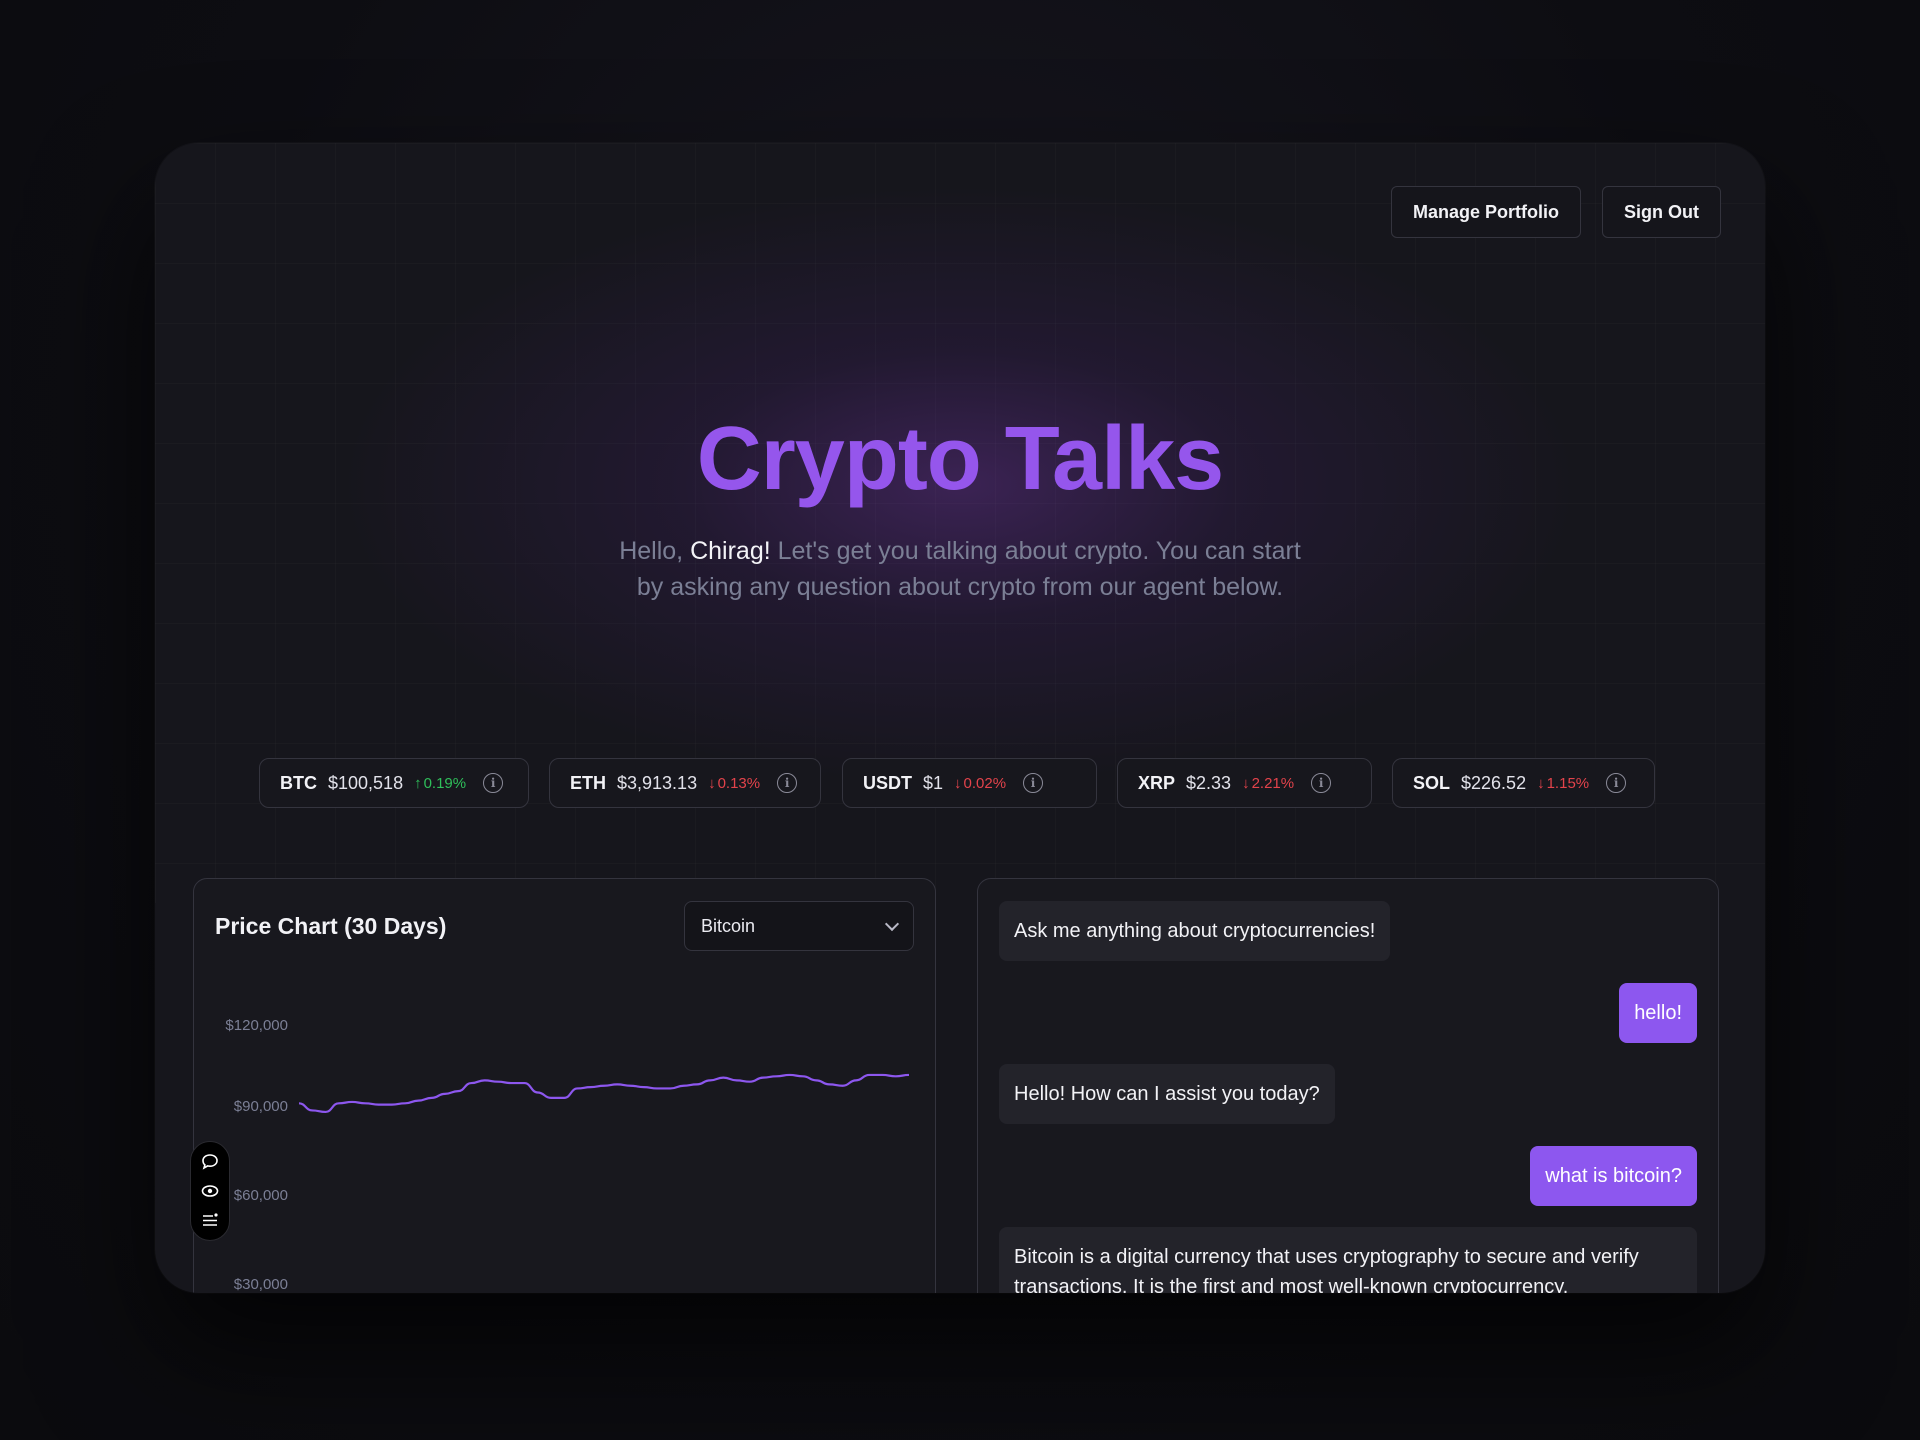 The width and height of the screenshot is (1920, 1440). Describe the element at coordinates (728, 925) in the screenshot. I see `coin-select-value: Bitcoin` at that location.